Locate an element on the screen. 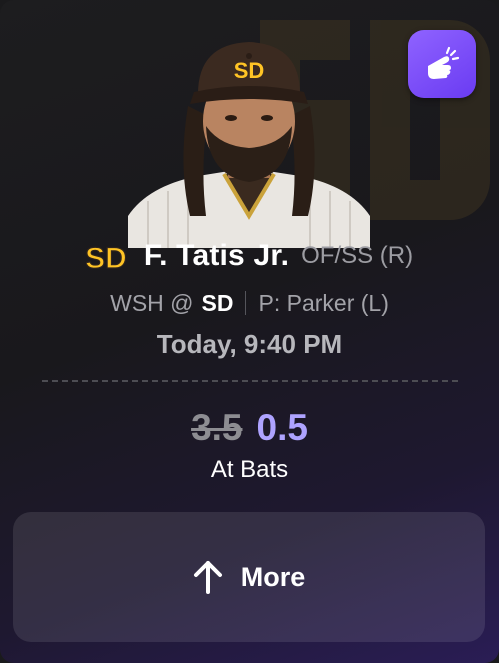  prop-line: 3.5 0.5 is located at coordinates (249, 428).